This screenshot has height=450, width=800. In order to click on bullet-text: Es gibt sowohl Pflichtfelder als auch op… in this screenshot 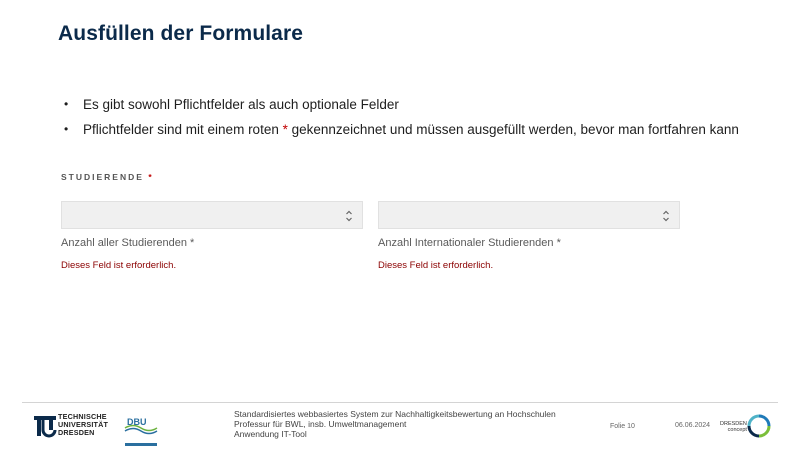, I will do `click(241, 104)`.